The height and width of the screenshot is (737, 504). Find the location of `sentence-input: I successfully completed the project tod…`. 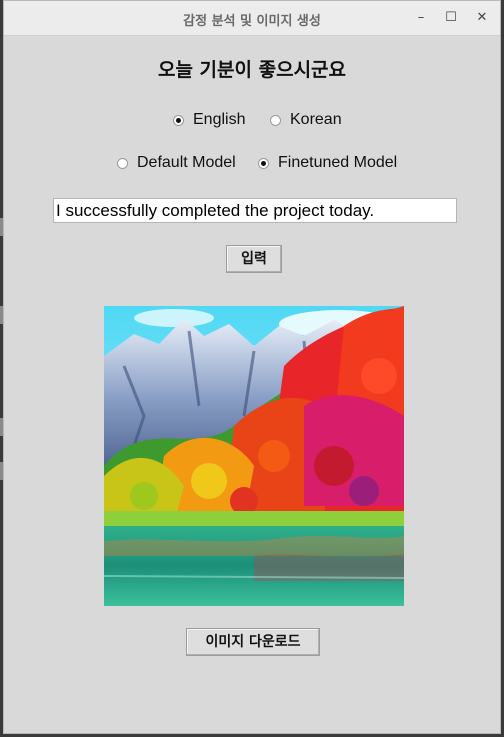

sentence-input: I successfully completed the project tod… is located at coordinates (255, 210).